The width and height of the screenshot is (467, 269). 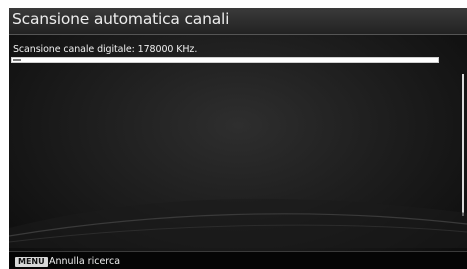 What do you see at coordinates (238, 21) in the screenshot?
I see `title-bar: Scansione automatica canali` at bounding box center [238, 21].